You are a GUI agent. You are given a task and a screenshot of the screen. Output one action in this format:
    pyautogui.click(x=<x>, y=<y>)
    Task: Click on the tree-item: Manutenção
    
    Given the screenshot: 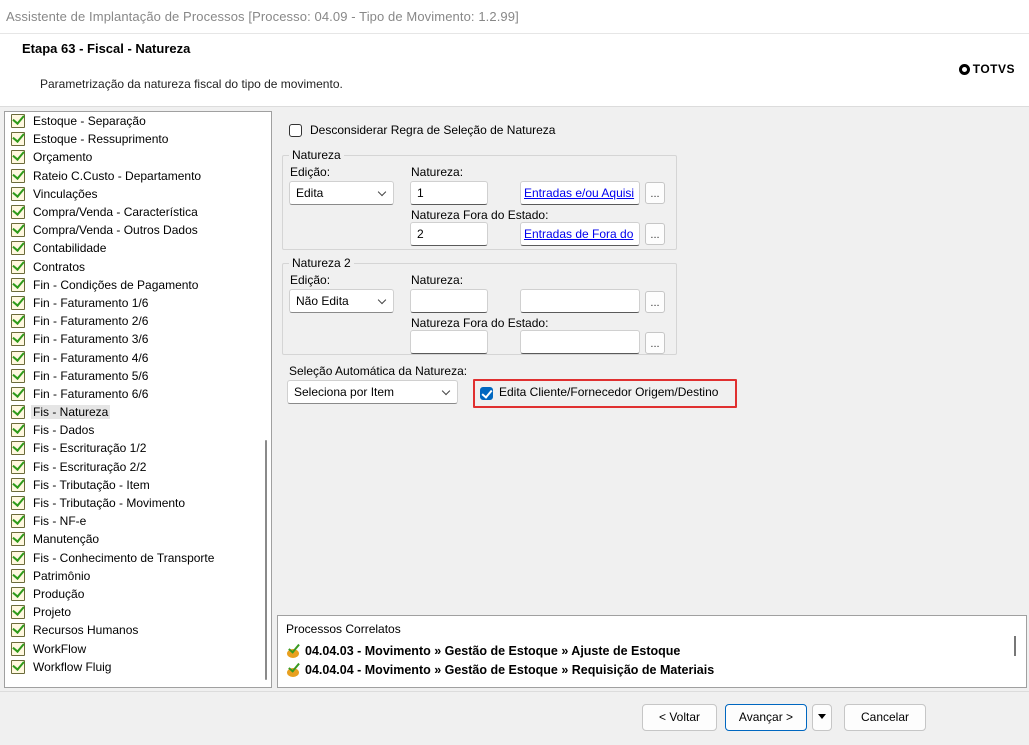 What is the action you would take?
    pyautogui.click(x=138, y=539)
    